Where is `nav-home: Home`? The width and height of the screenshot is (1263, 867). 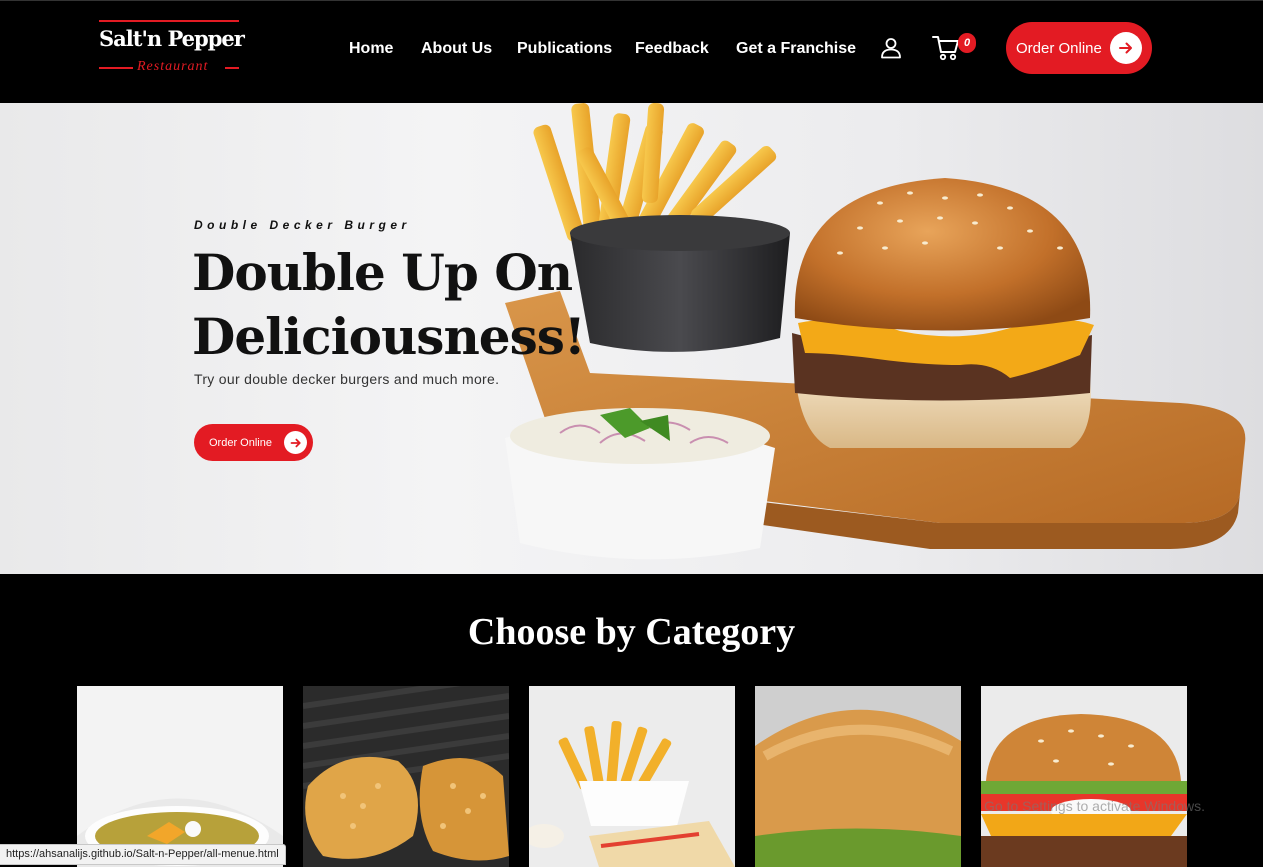 nav-home: Home is located at coordinates (371, 49).